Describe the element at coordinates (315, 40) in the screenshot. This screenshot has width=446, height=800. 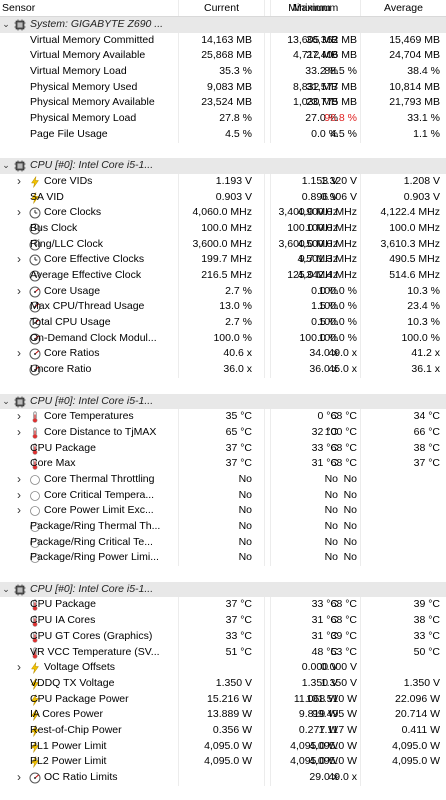
I see `maximum-value: 36,362 MB` at that location.